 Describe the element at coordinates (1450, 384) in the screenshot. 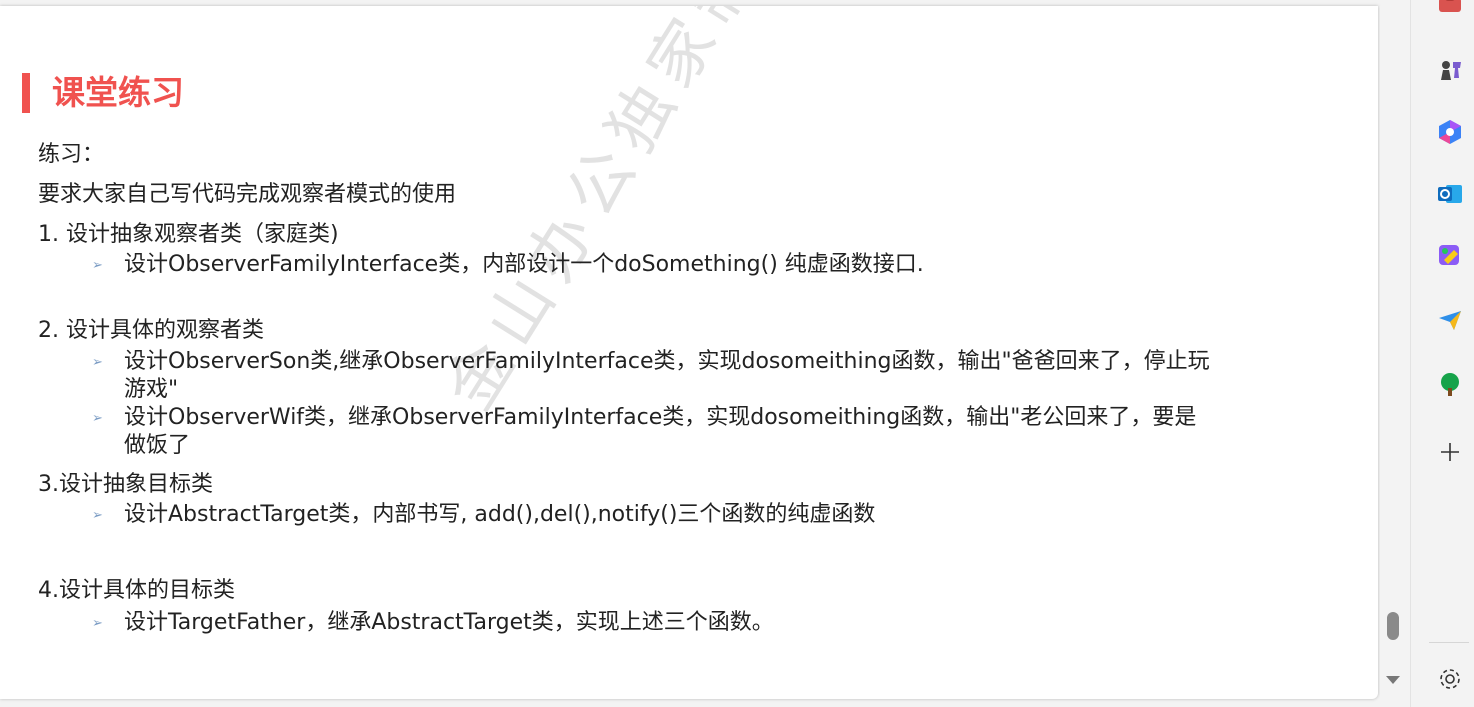

I see `tree-icon` at that location.